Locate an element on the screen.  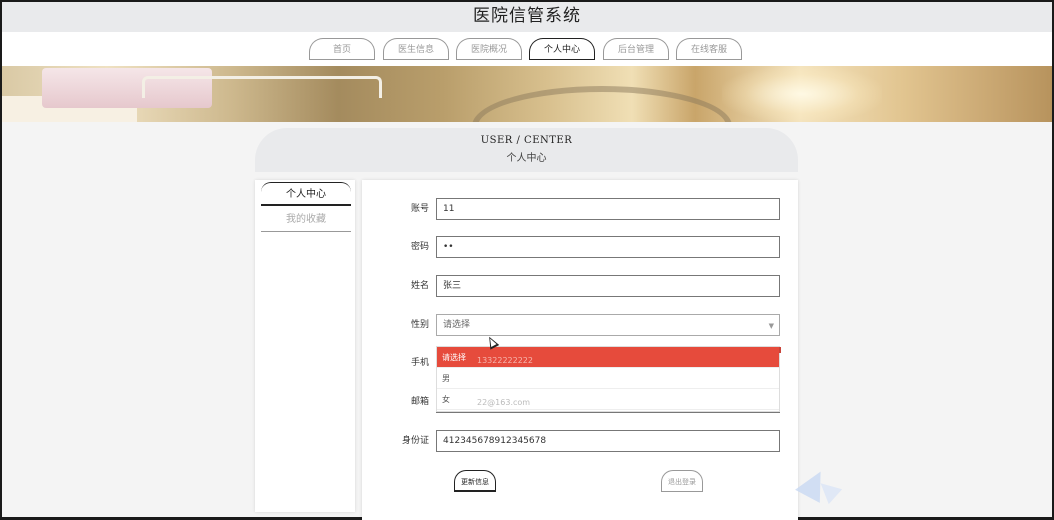
nav-item-hospital: 医院概况 is located at coordinates (489, 49).